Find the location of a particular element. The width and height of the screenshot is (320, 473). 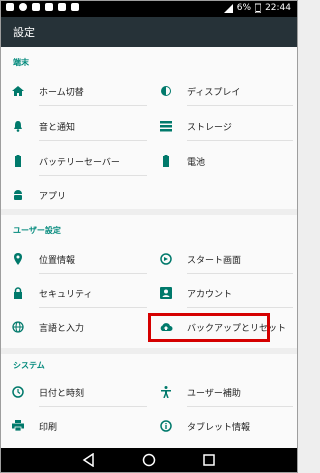

account-icon is located at coordinates (166, 293).